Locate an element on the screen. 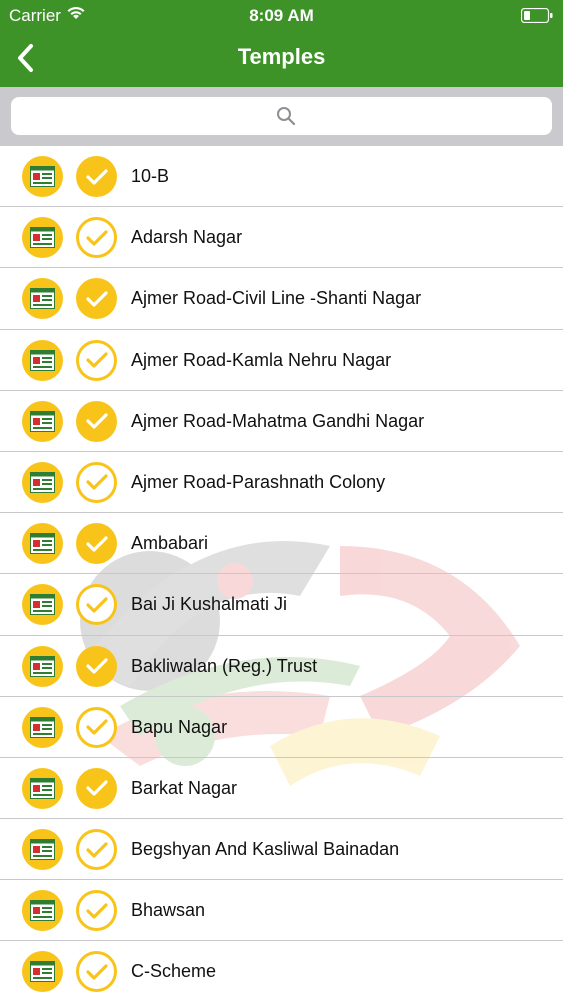 This screenshot has height=1000, width=563. search-field is located at coordinates (281, 116).